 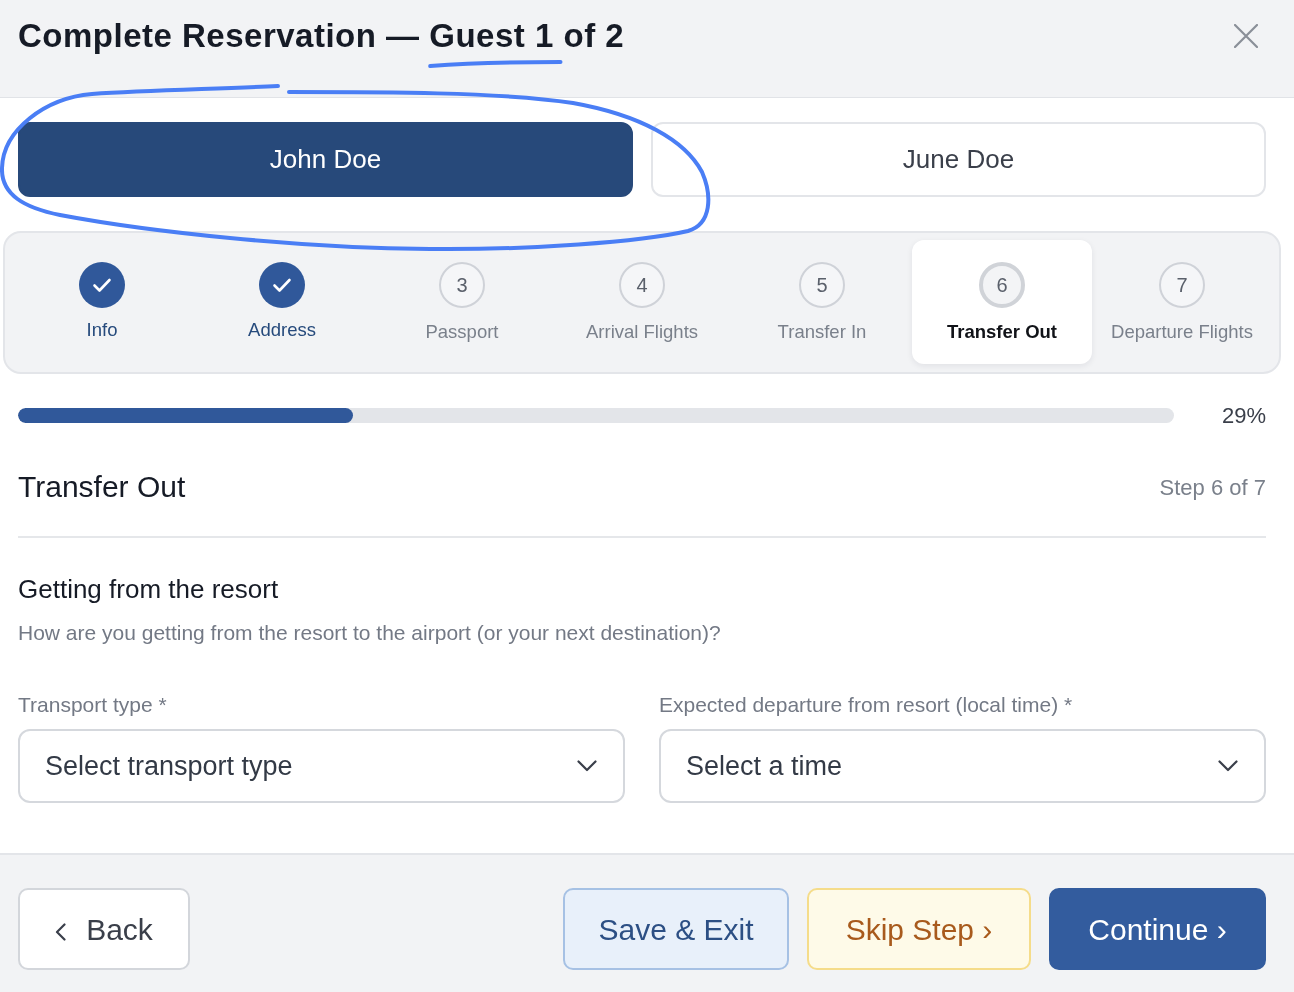 What do you see at coordinates (1182, 332) in the screenshot?
I see `step-label: Departure Flights` at bounding box center [1182, 332].